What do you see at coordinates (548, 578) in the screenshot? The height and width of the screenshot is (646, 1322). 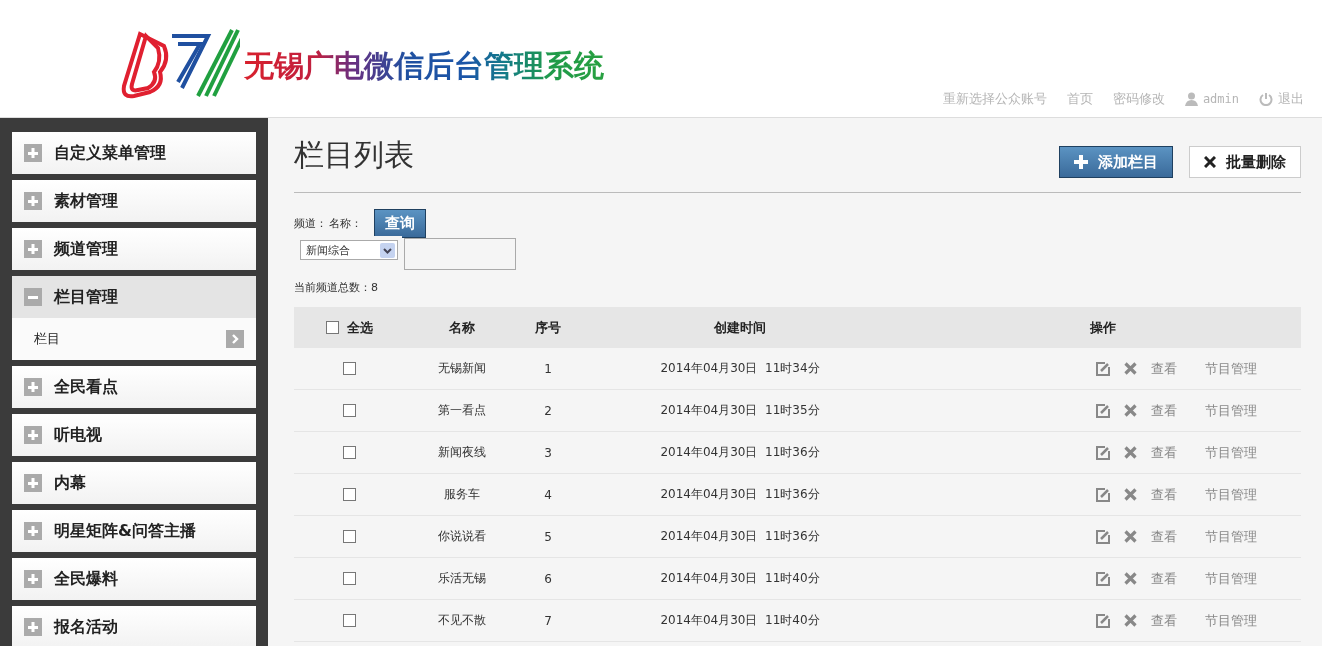 I see `table-cell-text: 6` at bounding box center [548, 578].